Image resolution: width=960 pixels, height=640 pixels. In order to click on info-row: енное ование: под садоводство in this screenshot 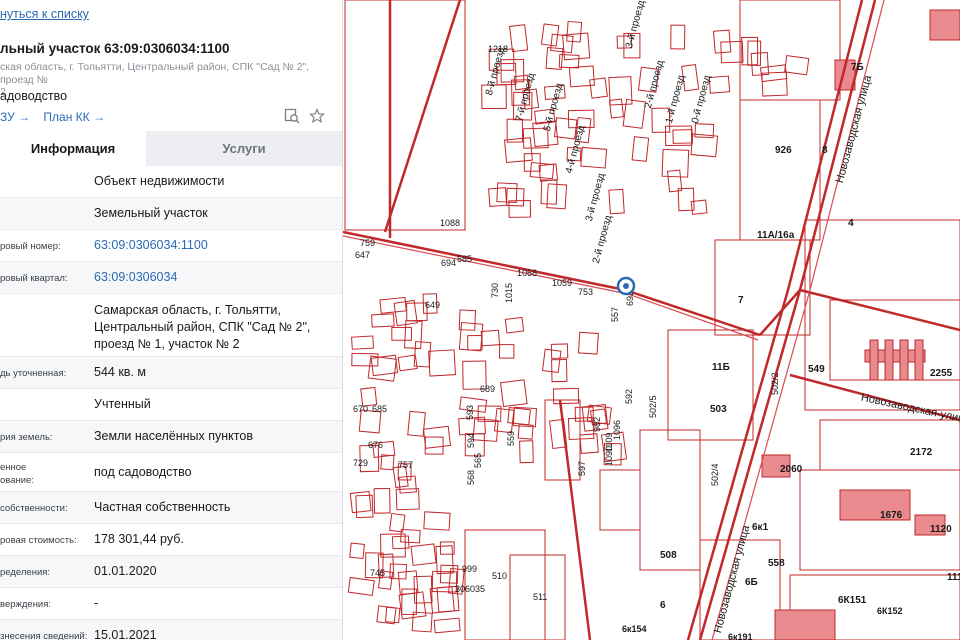, I will do `click(171, 472)`.